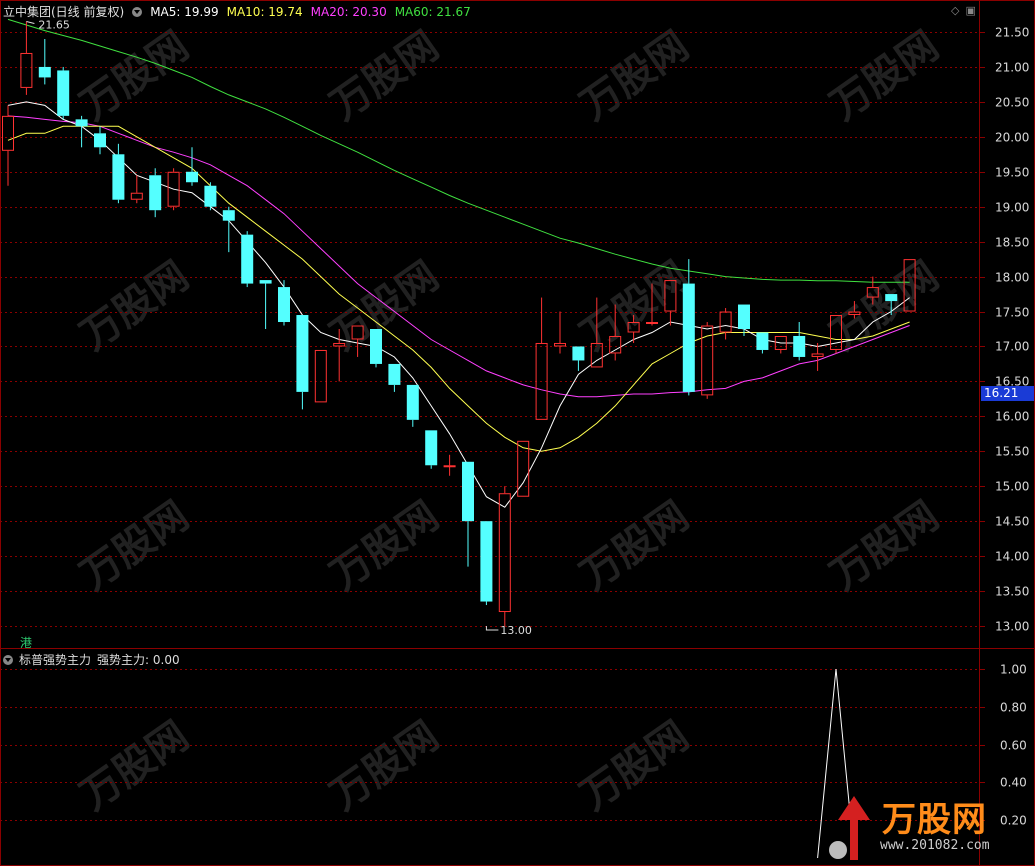  Describe the element at coordinates (55, 660) in the screenshot. I see `indicator-name: 标普强势主力` at that location.